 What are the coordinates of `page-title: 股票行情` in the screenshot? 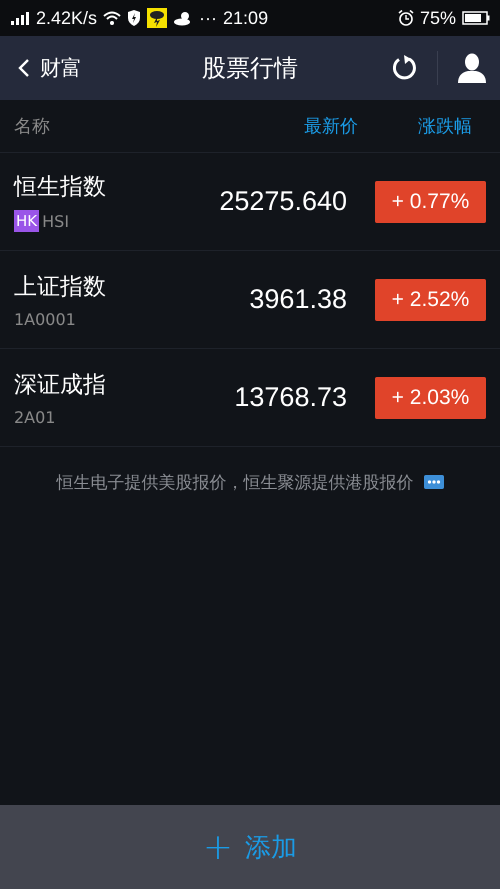 It's located at (250, 68).